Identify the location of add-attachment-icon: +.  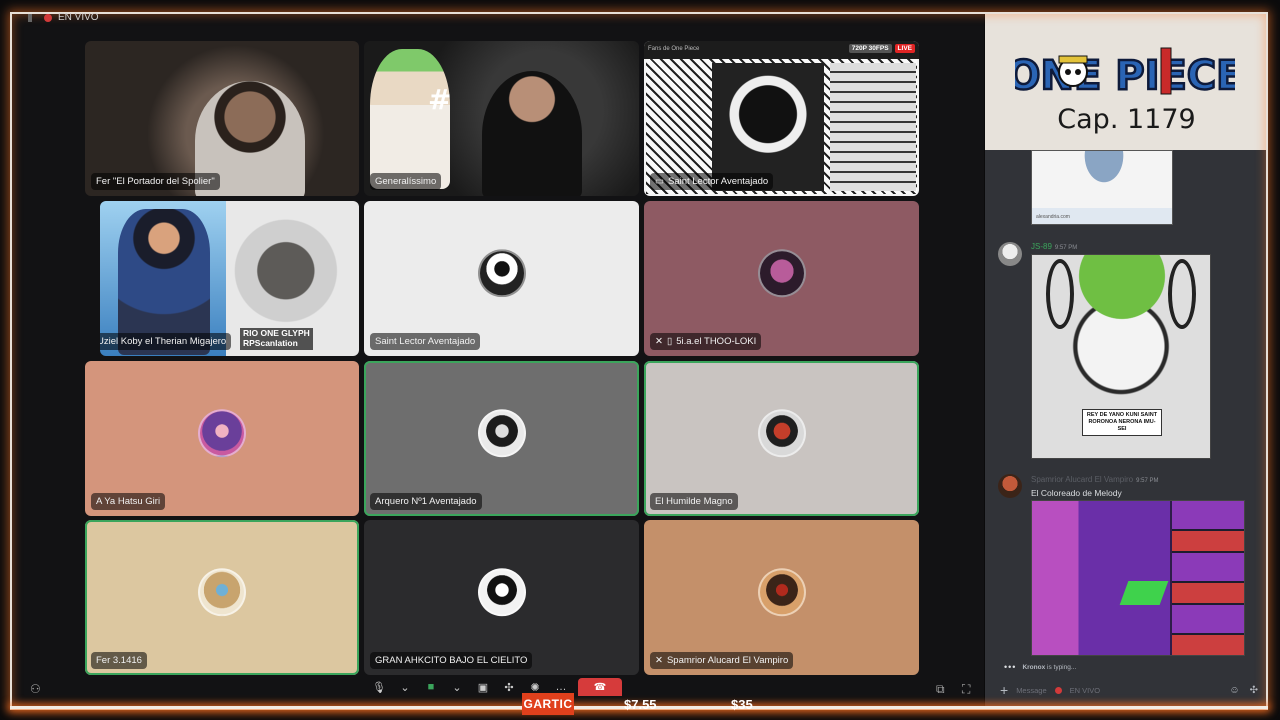
(1004, 690).